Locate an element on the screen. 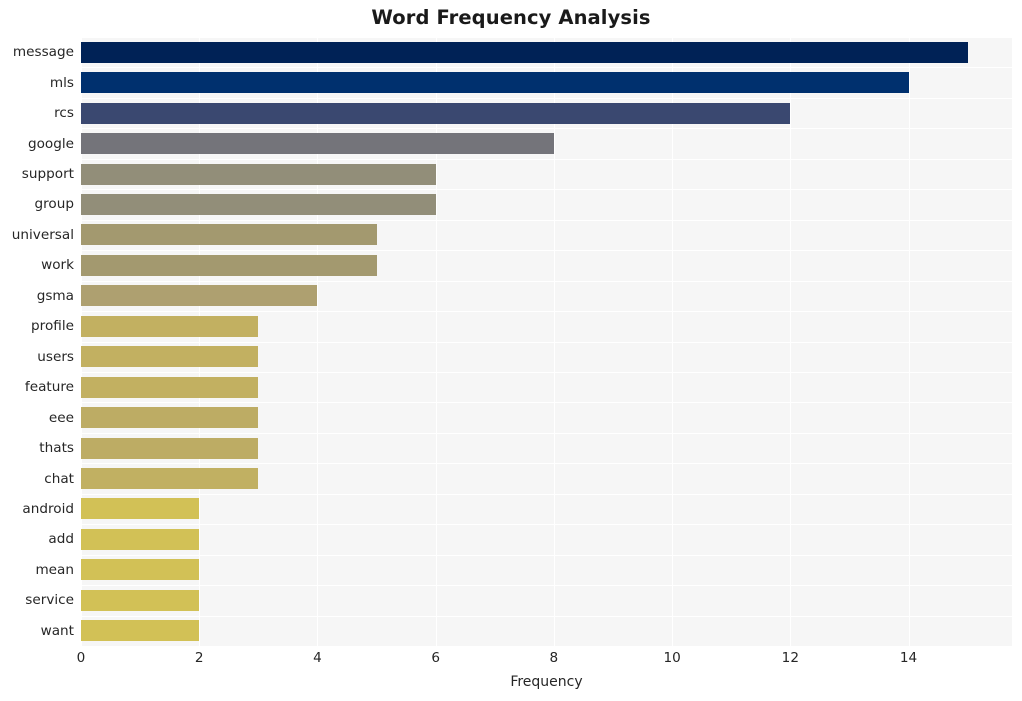 The height and width of the screenshot is (701, 1022). y-axis-tick-label: chat is located at coordinates (59, 478).